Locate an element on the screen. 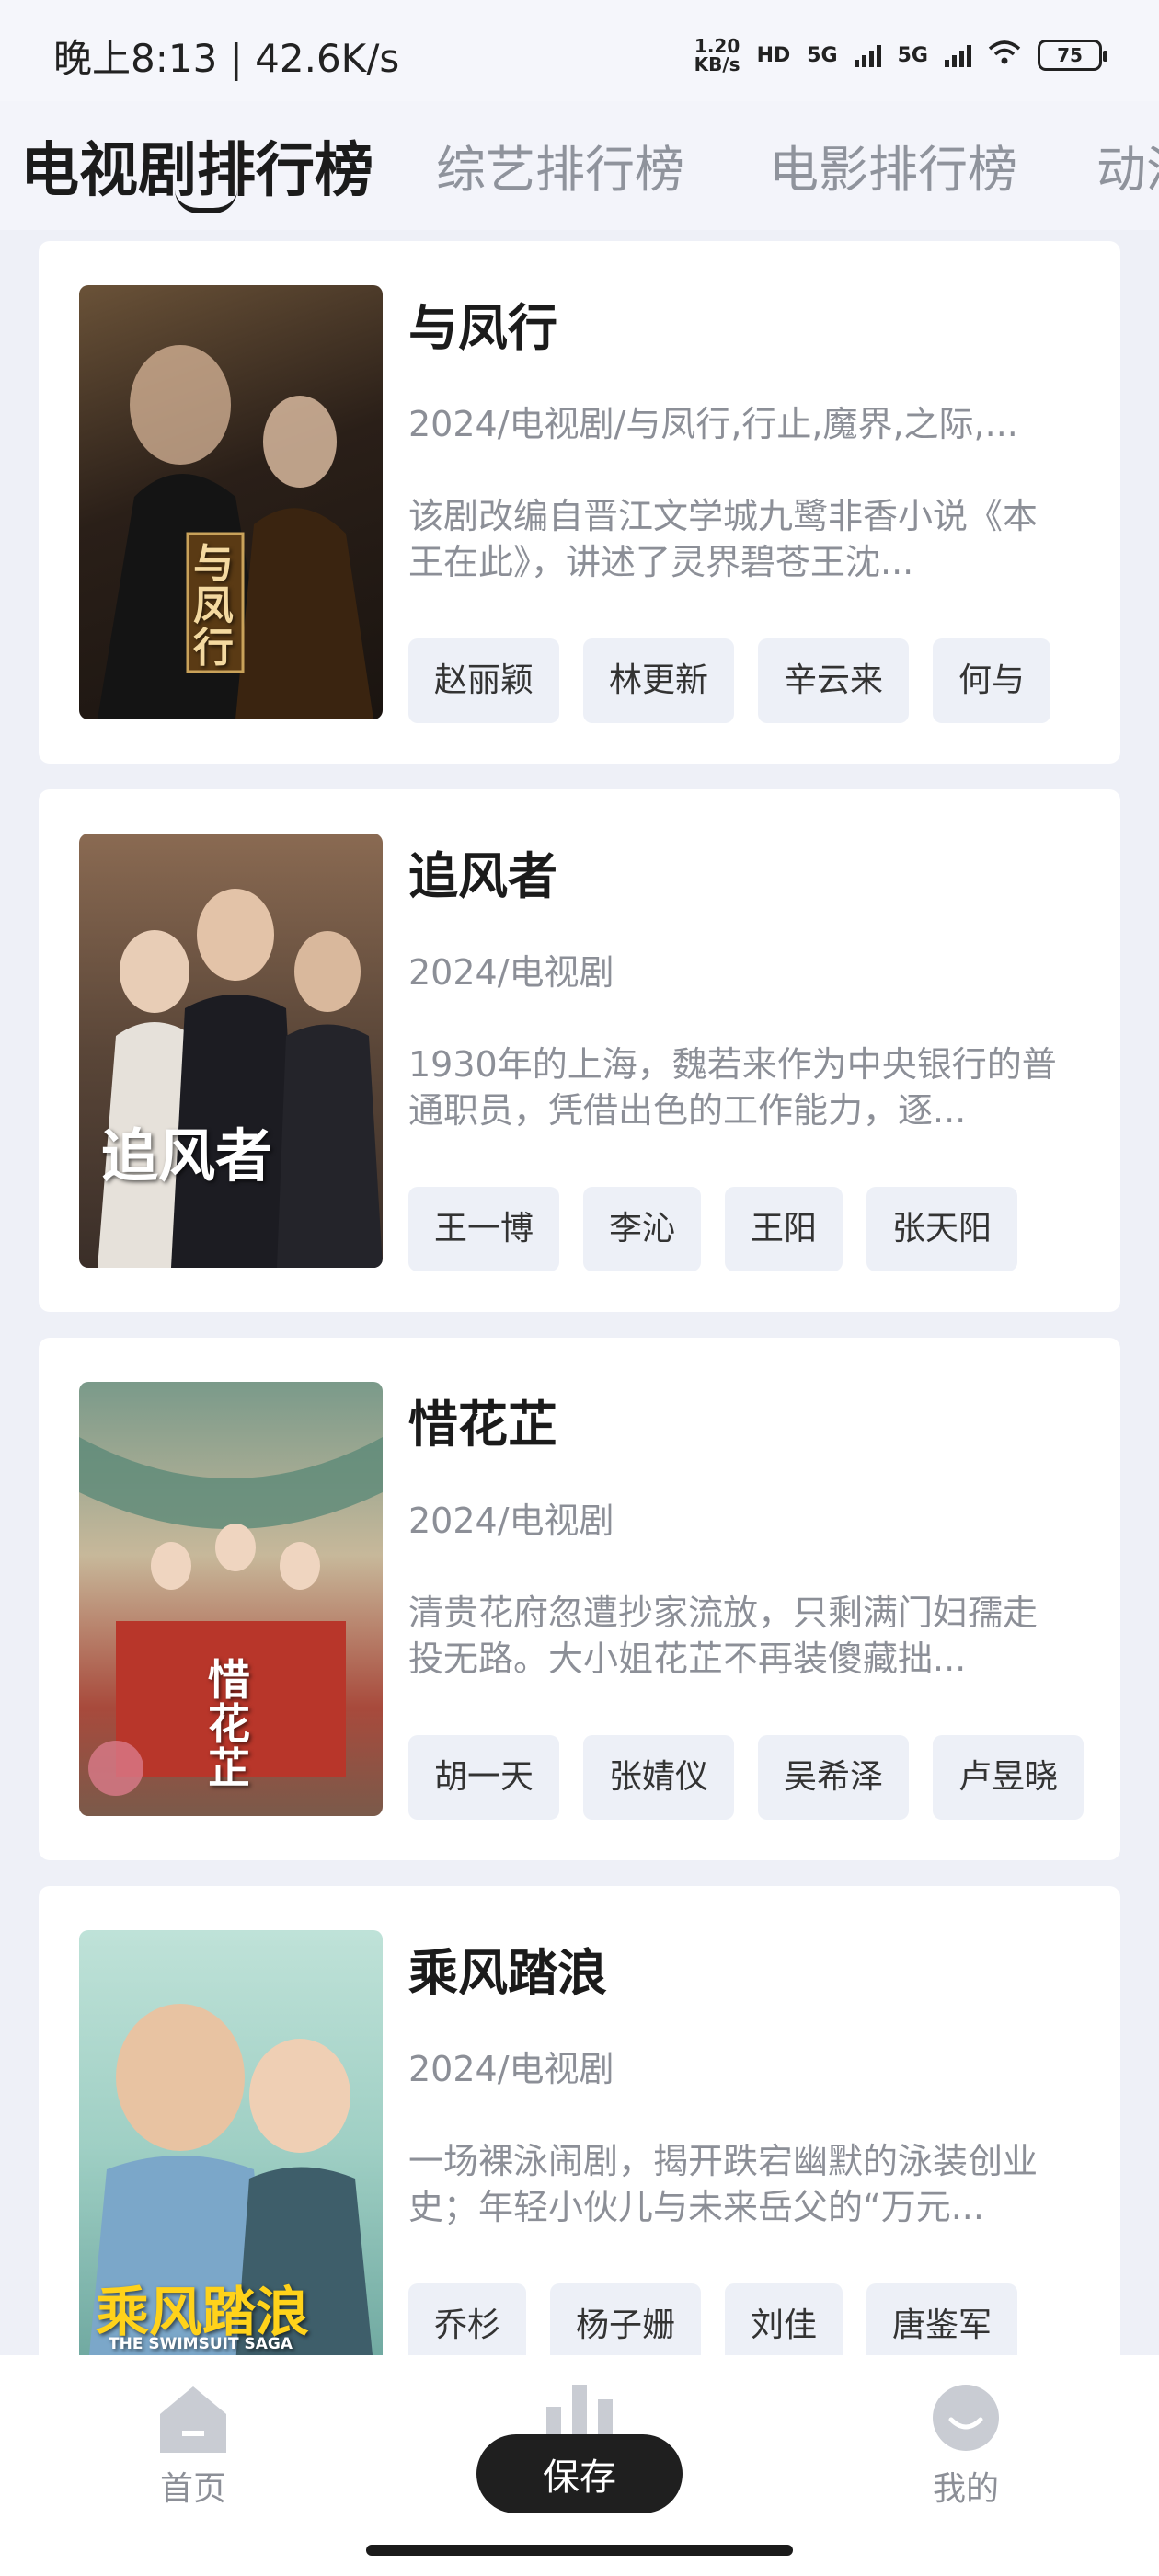 The width and height of the screenshot is (1159, 2576). nav-home-label: 首页 is located at coordinates (192, 2489).